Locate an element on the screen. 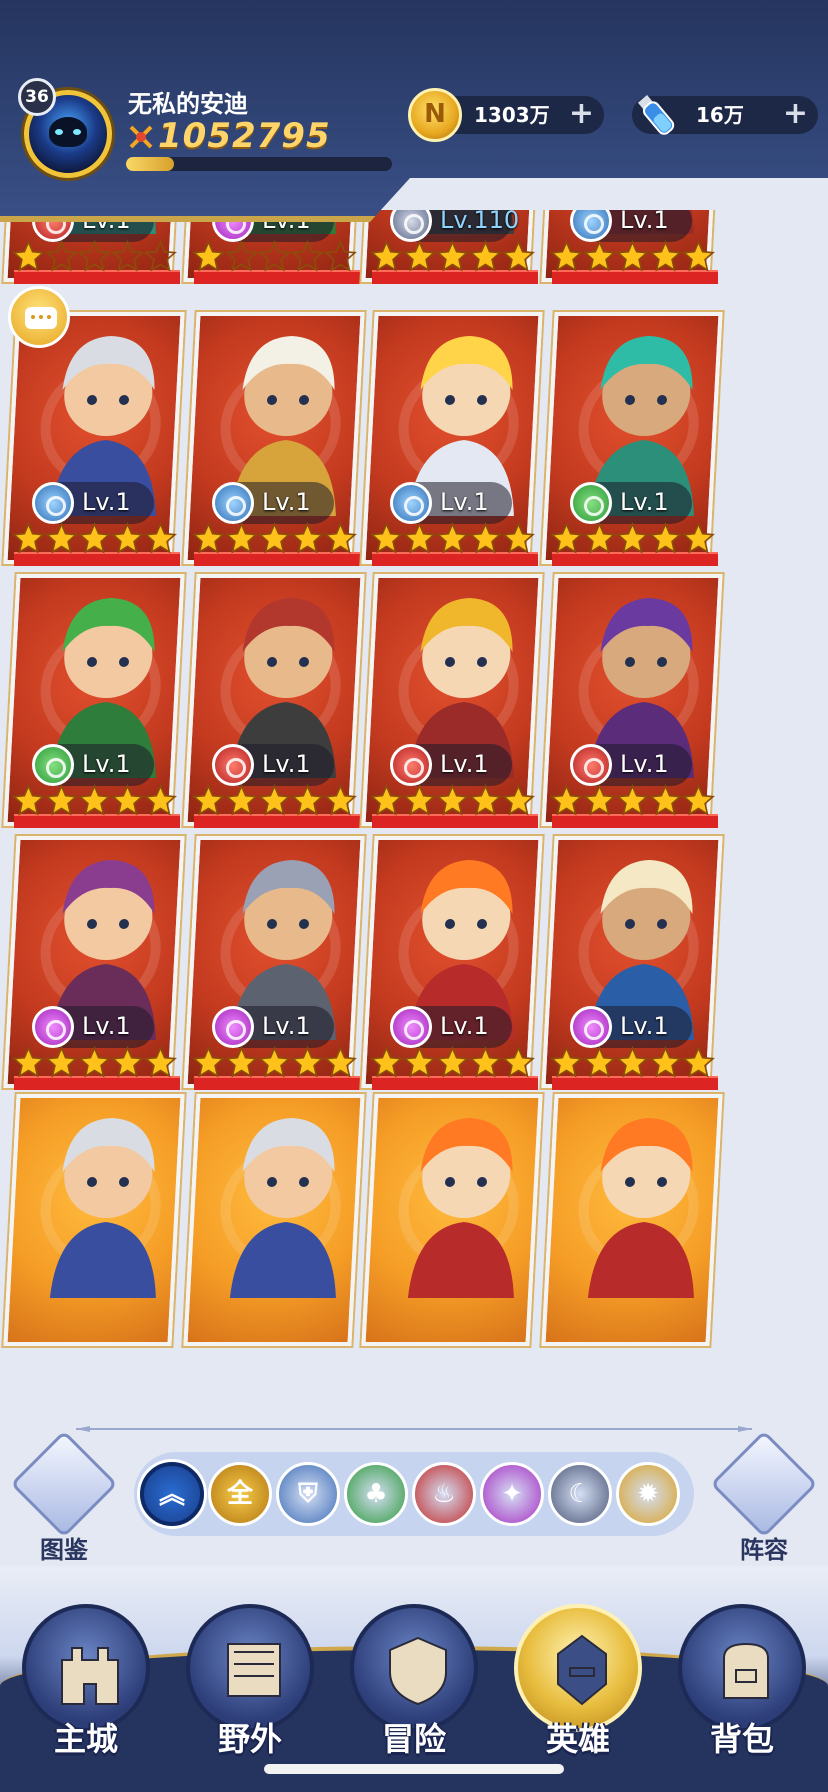 This screenshot has height=1792, width=828. codex-book-icon is located at coordinates (64, 1484).